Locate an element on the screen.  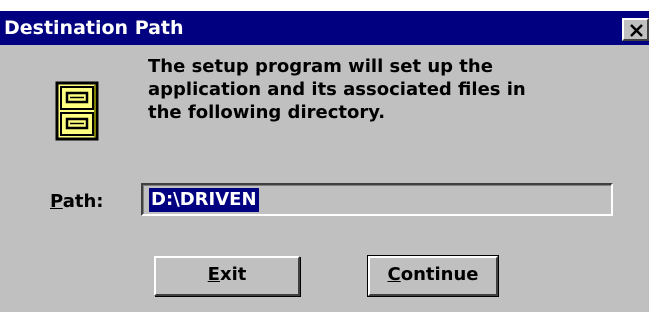
message-line: application and its associated files in is located at coordinates (337, 89).